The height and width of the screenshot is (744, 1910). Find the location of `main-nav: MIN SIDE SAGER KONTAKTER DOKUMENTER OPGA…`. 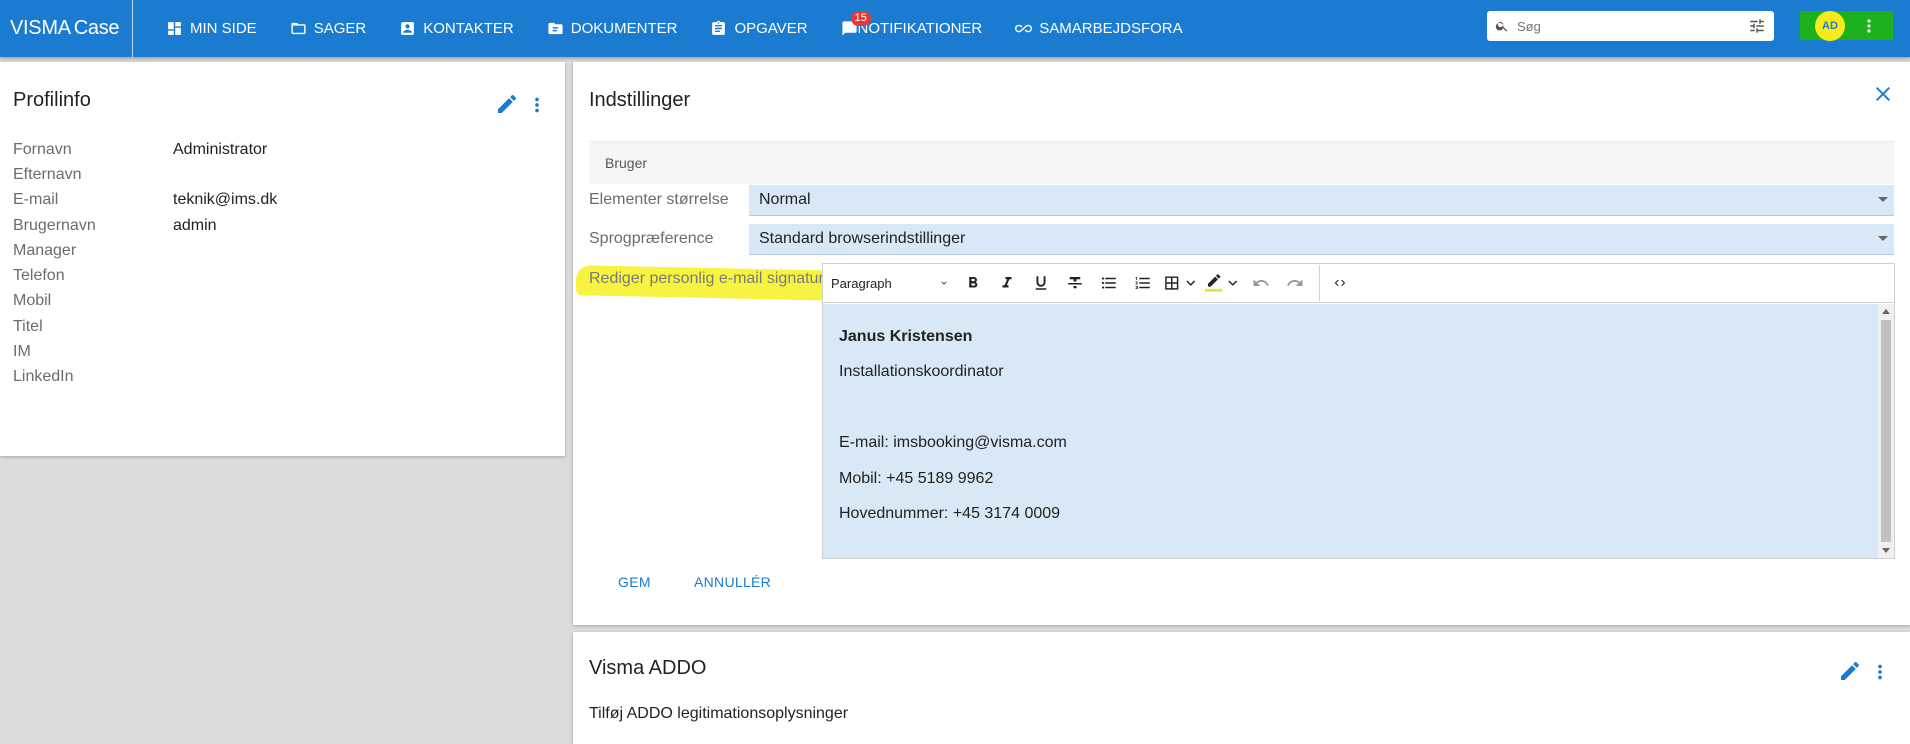

main-nav: MIN SIDE SAGER KONTAKTER DOKUMENTER OPGA… is located at coordinates (691, 28).